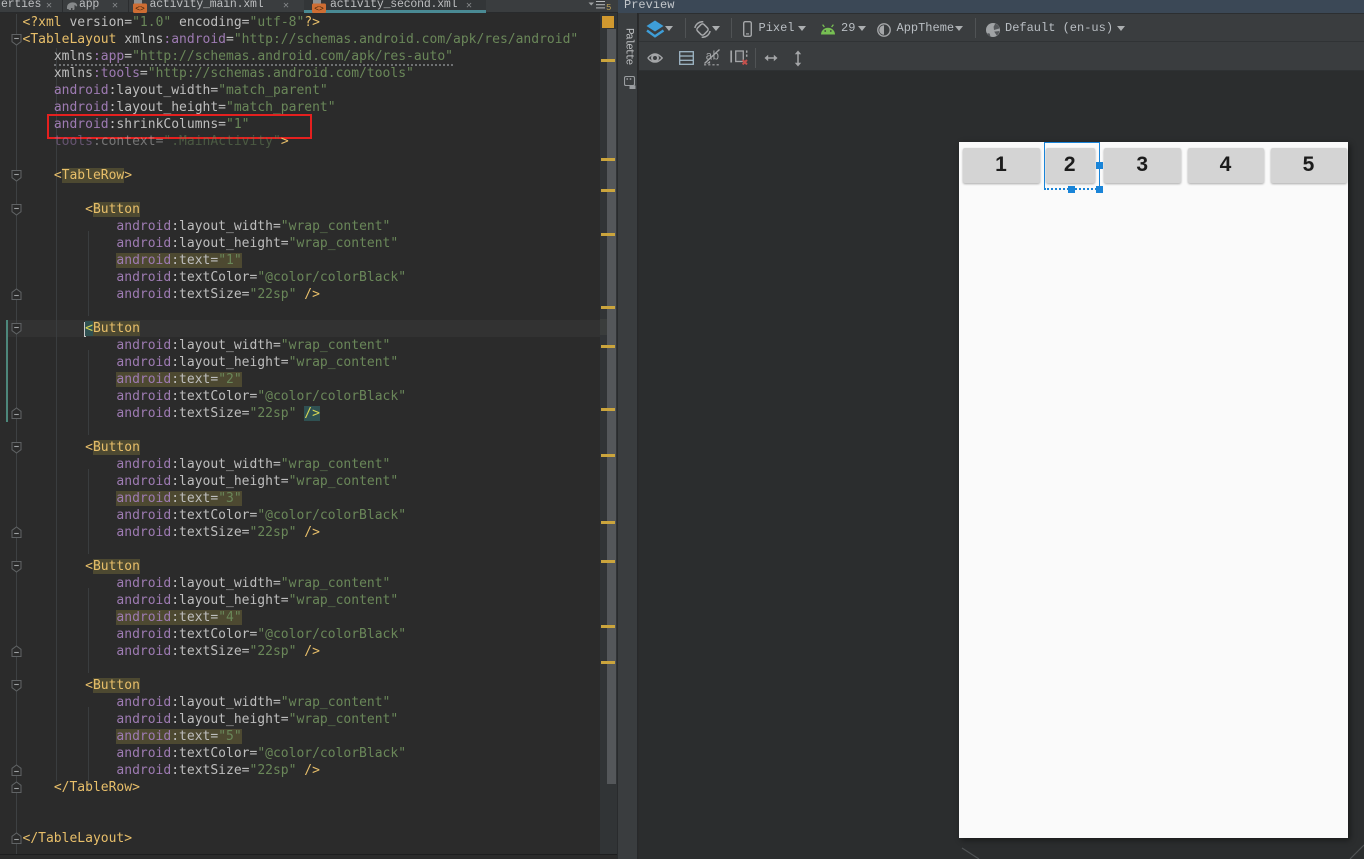 This screenshot has width=1364, height=859. What do you see at coordinates (608, 7) in the screenshot?
I see `svg-text: 5` at bounding box center [608, 7].